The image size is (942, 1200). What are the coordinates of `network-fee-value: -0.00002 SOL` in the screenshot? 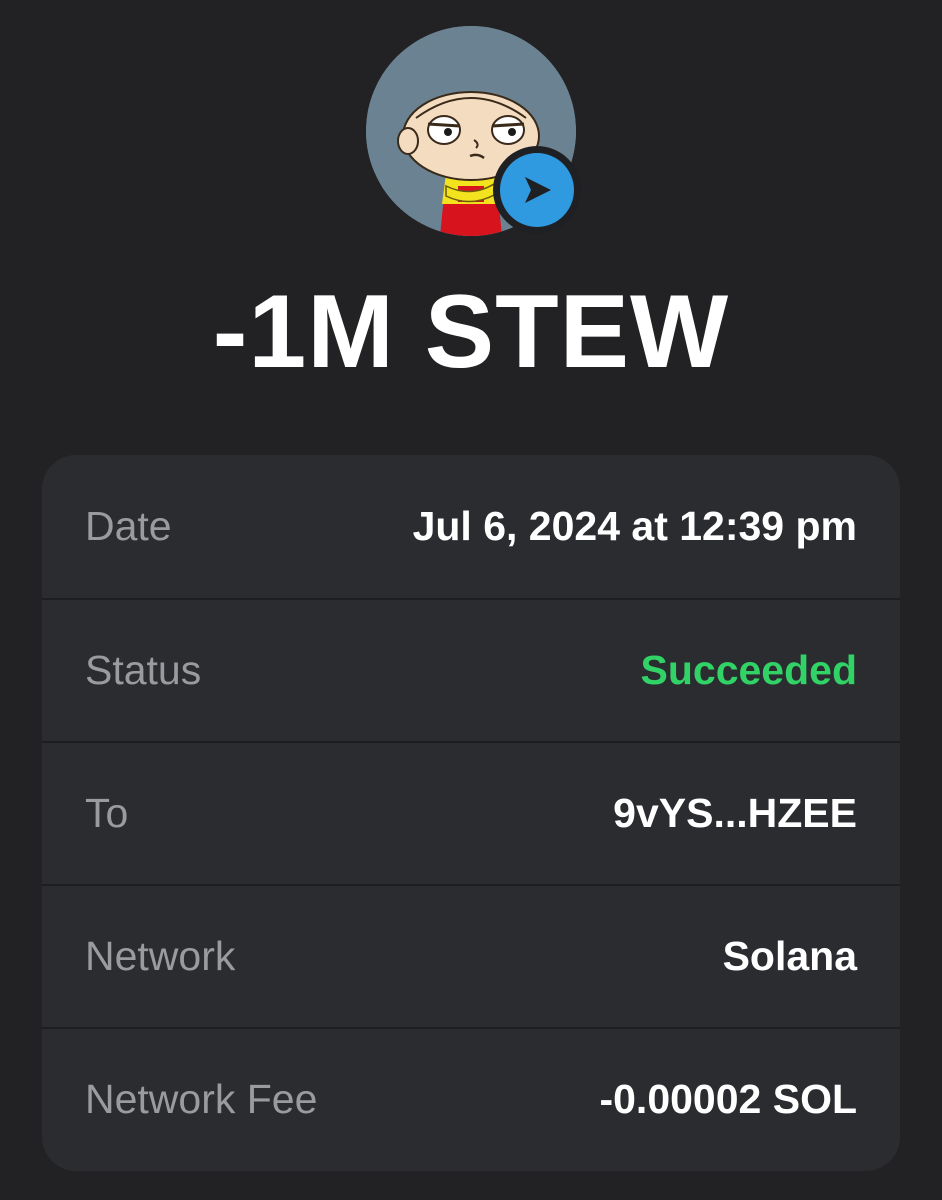 It's located at (728, 1099).